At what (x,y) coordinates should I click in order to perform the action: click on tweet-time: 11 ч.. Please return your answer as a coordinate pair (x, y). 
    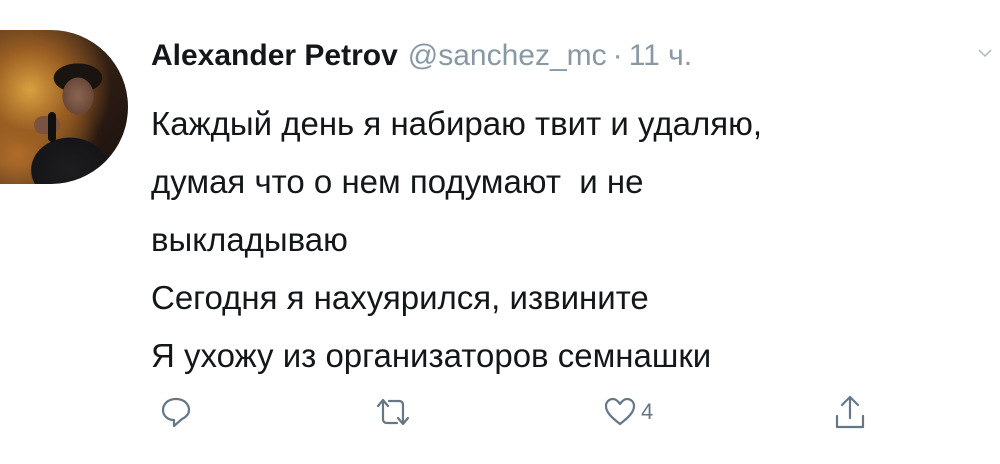
    Looking at the image, I should click on (660, 55).